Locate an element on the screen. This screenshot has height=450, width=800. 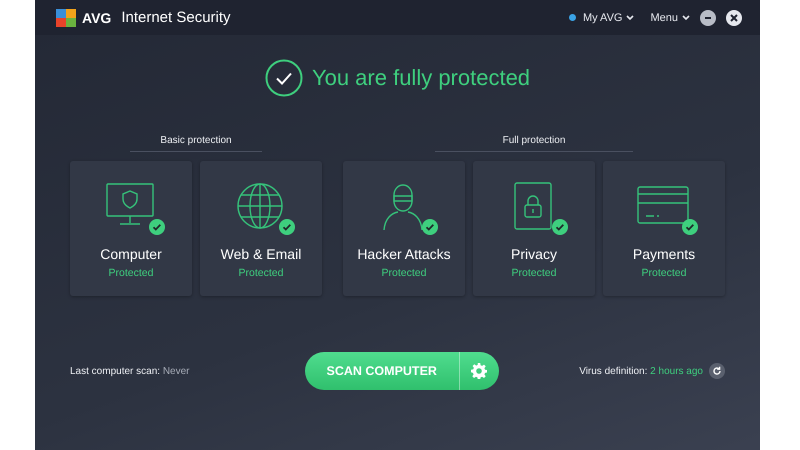
card-title: Payments is located at coordinates (664, 254).